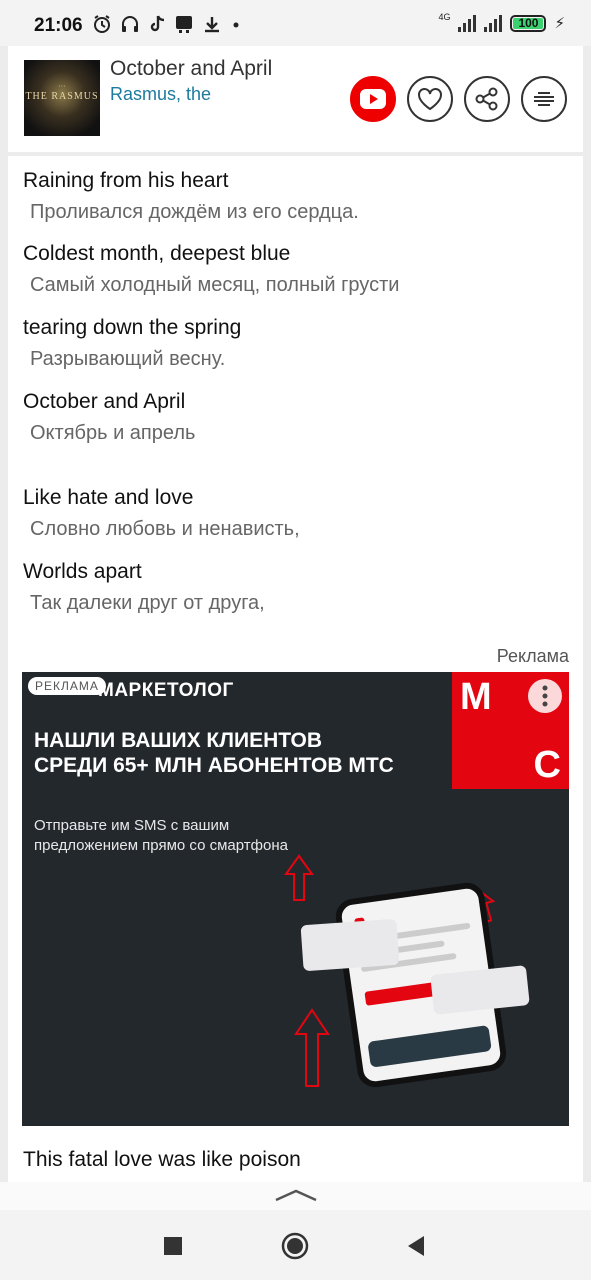 The image size is (591, 1280). I want to click on lyric-line-ru: Словно любовь и ненависть,, so click(165, 529).